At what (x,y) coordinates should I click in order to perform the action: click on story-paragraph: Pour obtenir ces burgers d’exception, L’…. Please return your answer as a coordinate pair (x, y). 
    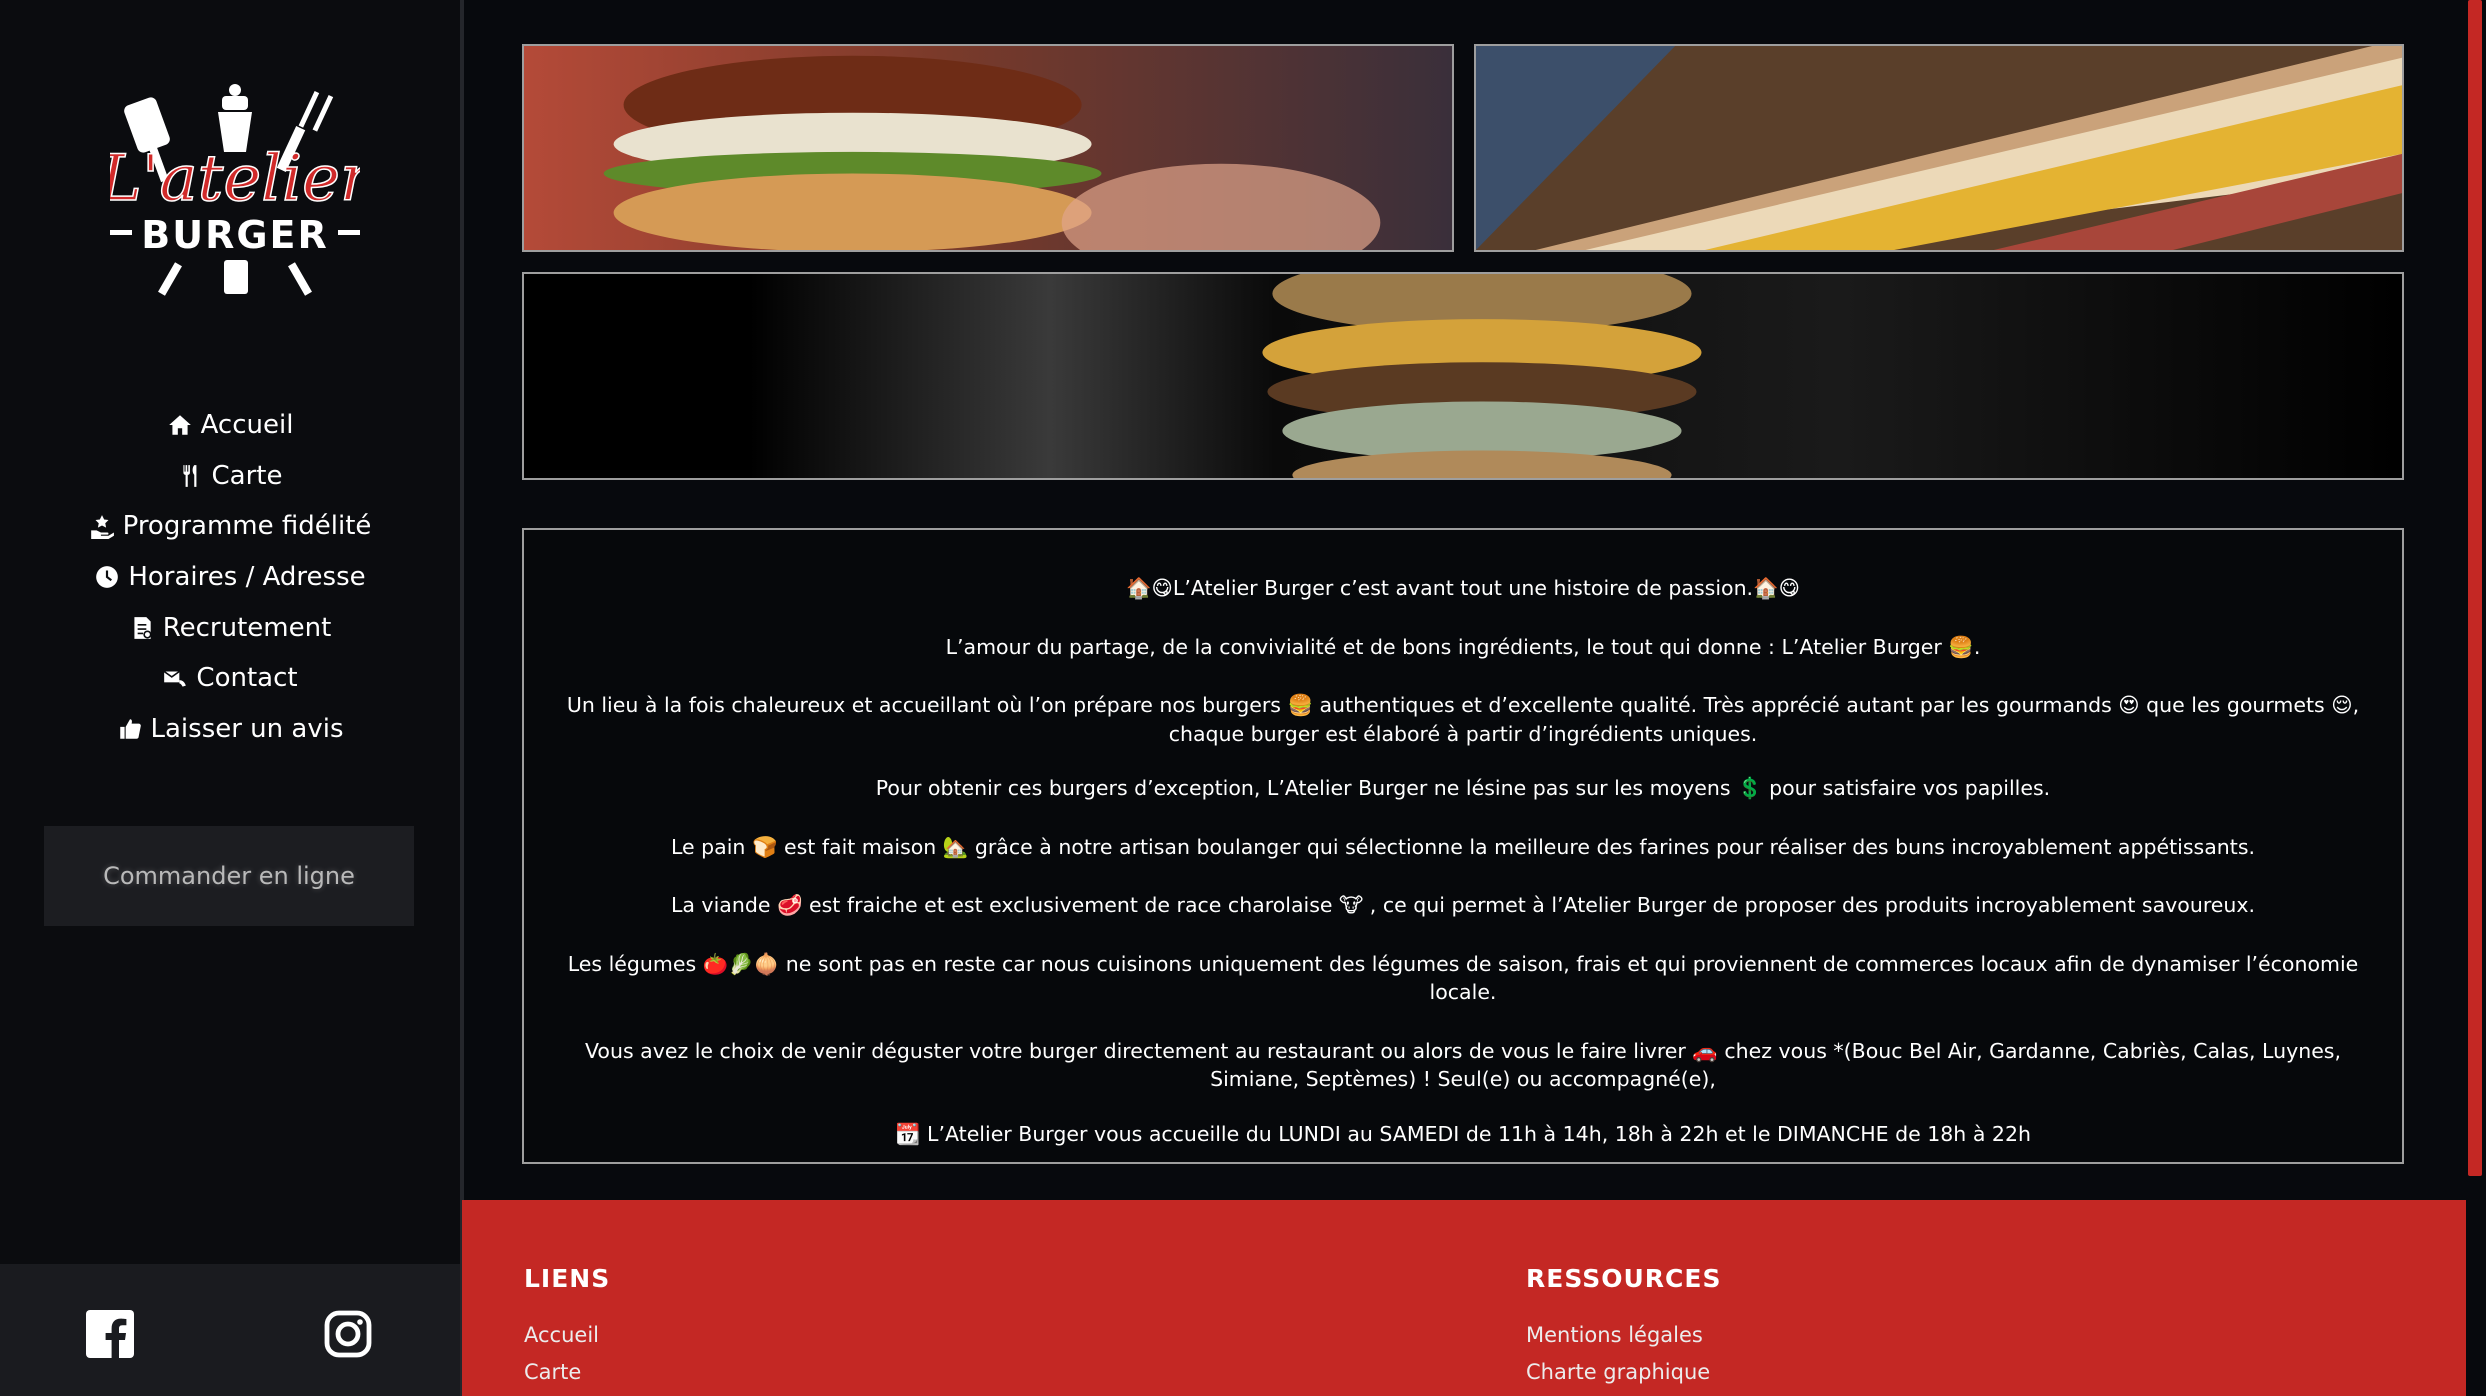
    Looking at the image, I should click on (1463, 788).